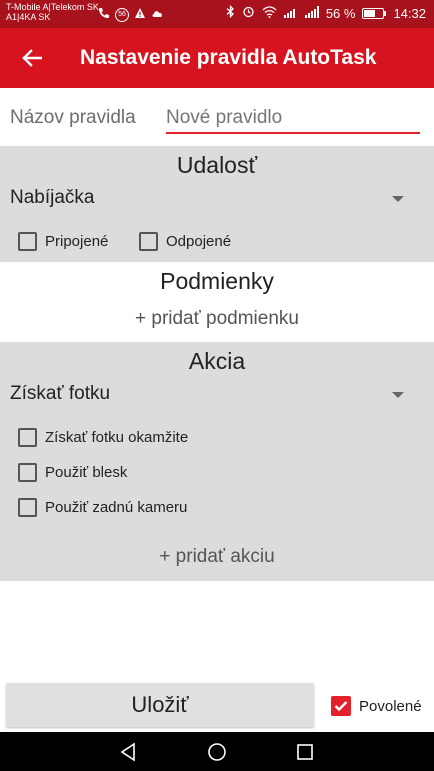 This screenshot has height=771, width=434. What do you see at coordinates (217, 281) in the screenshot?
I see `conditions-title: Podmienky` at bounding box center [217, 281].